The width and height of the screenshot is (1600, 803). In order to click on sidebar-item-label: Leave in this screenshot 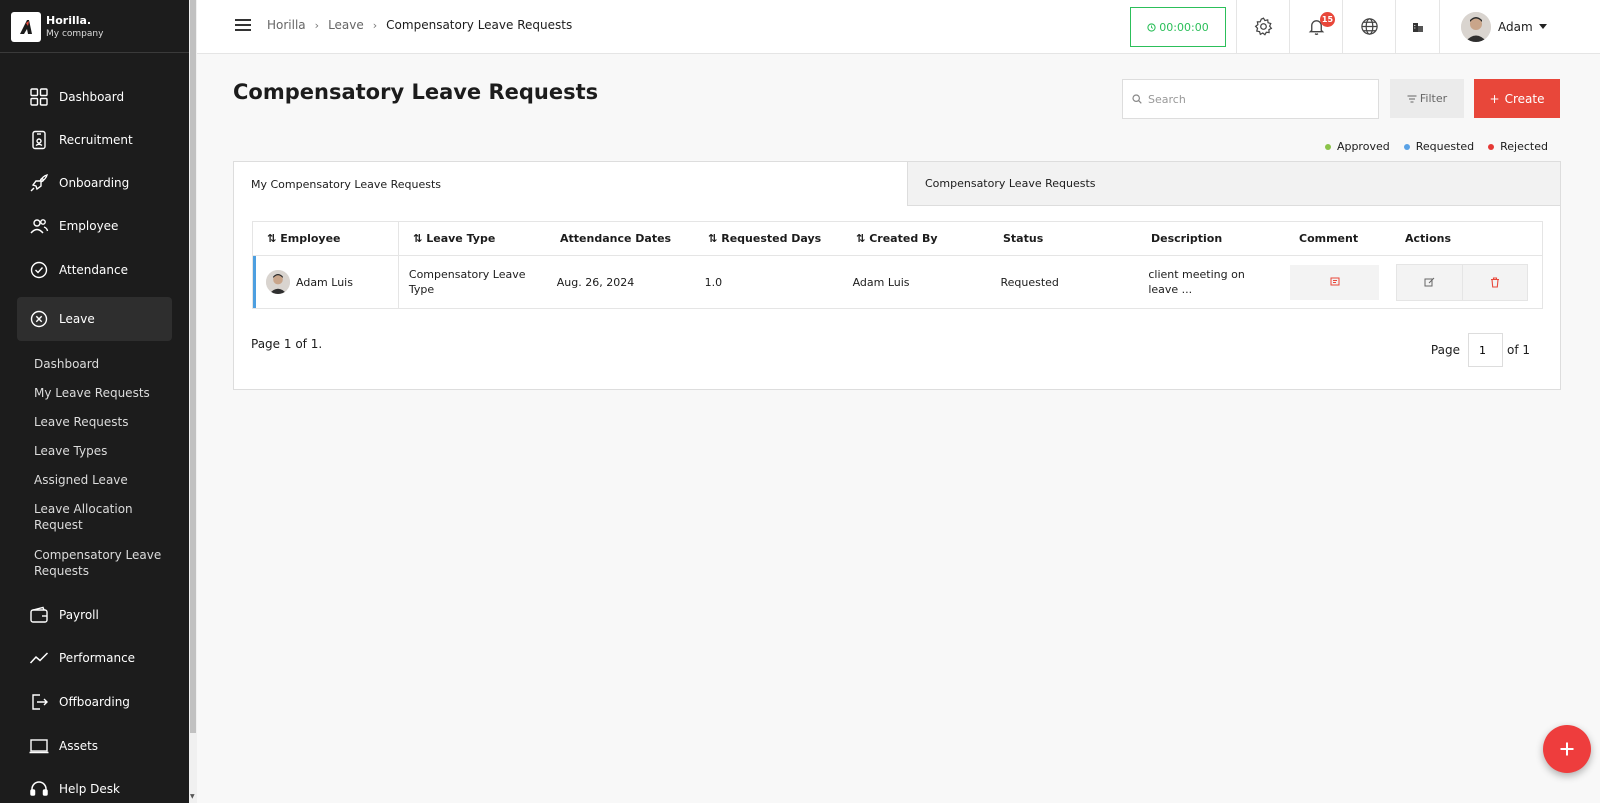, I will do `click(77, 319)`.